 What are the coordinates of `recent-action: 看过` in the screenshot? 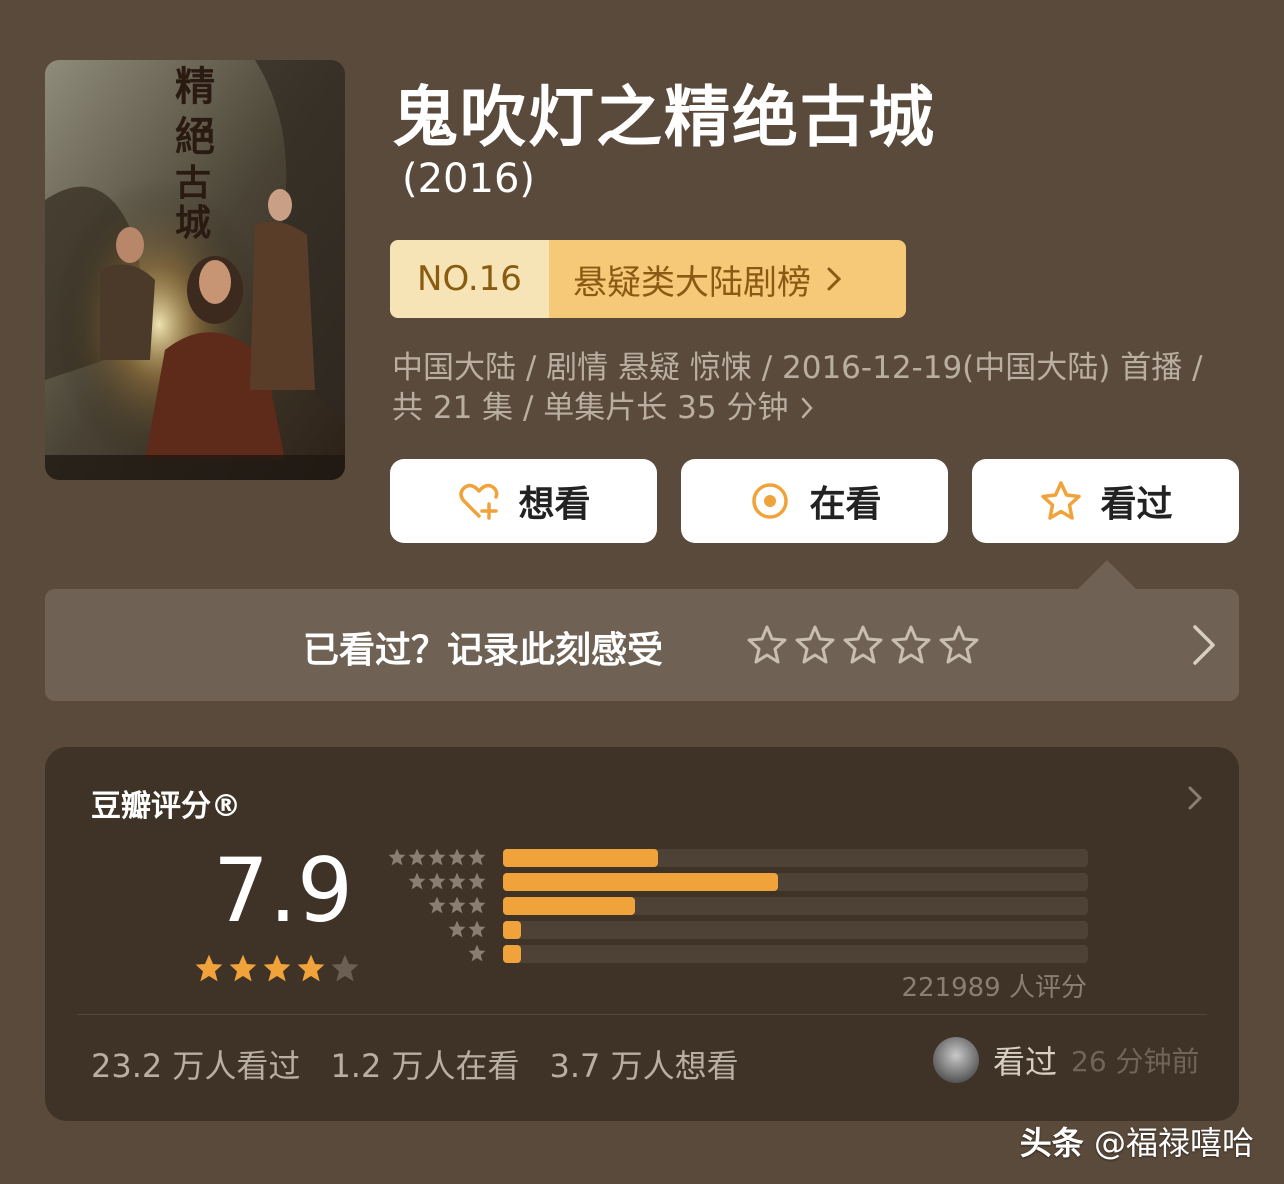 It's located at (1025, 1062).